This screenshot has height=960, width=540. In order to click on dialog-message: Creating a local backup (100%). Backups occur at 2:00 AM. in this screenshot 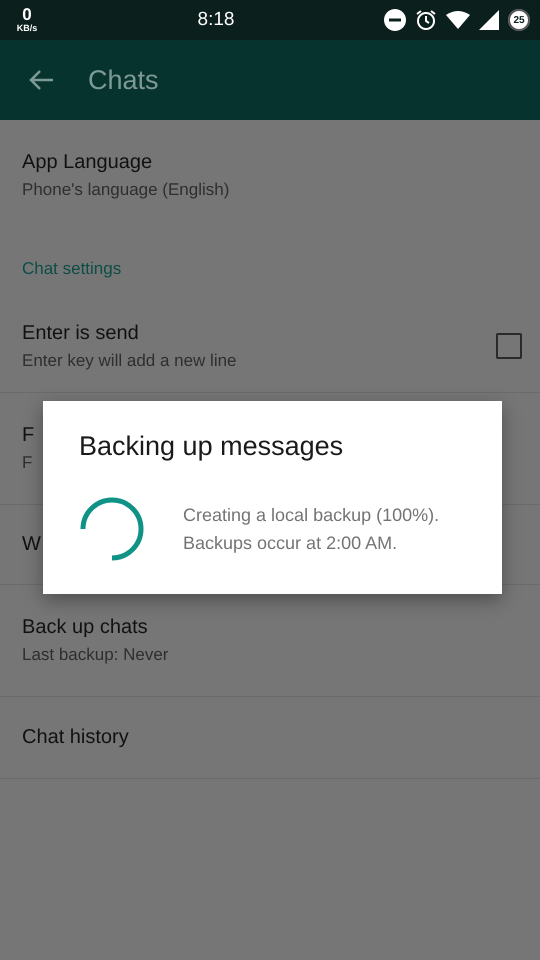, I will do `click(311, 529)`.